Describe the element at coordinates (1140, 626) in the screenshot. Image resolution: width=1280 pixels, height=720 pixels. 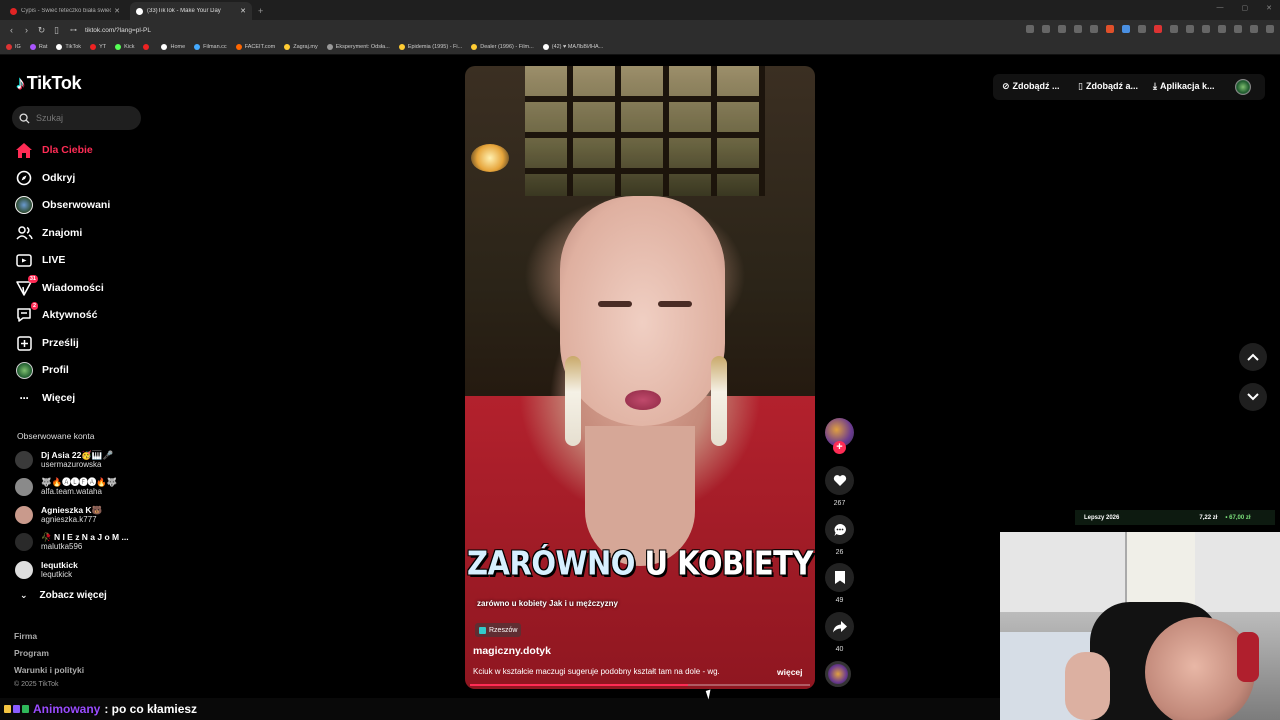
I see `streamer-webcam` at that location.